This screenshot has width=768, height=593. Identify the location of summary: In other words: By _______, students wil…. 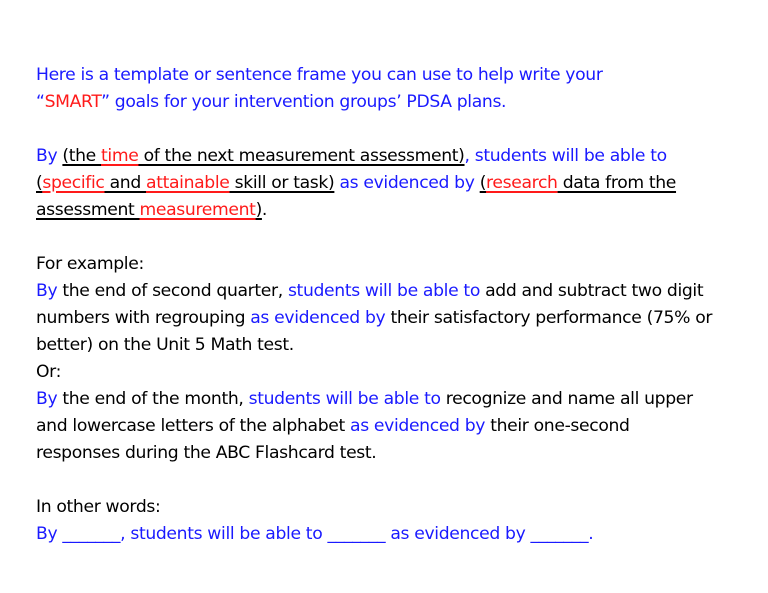
(386, 521).